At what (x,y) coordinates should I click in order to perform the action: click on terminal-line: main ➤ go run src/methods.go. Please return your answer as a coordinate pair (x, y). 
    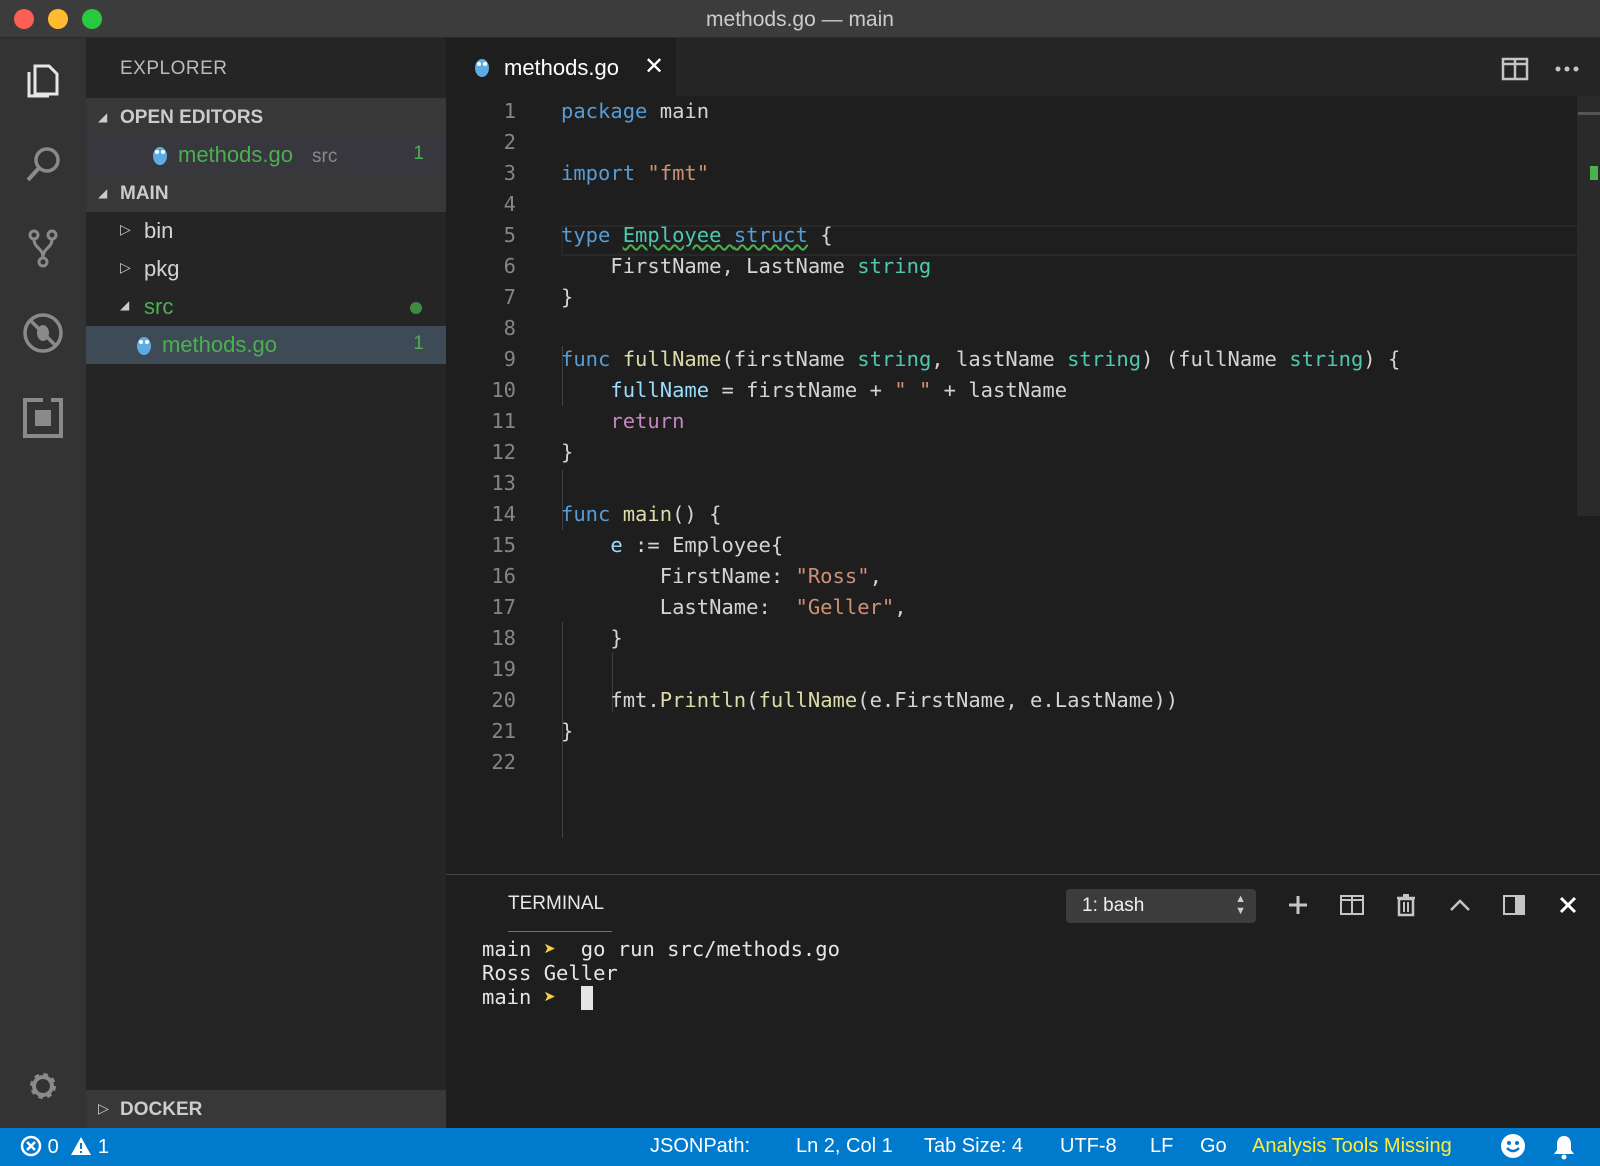
    Looking at the image, I should click on (661, 949).